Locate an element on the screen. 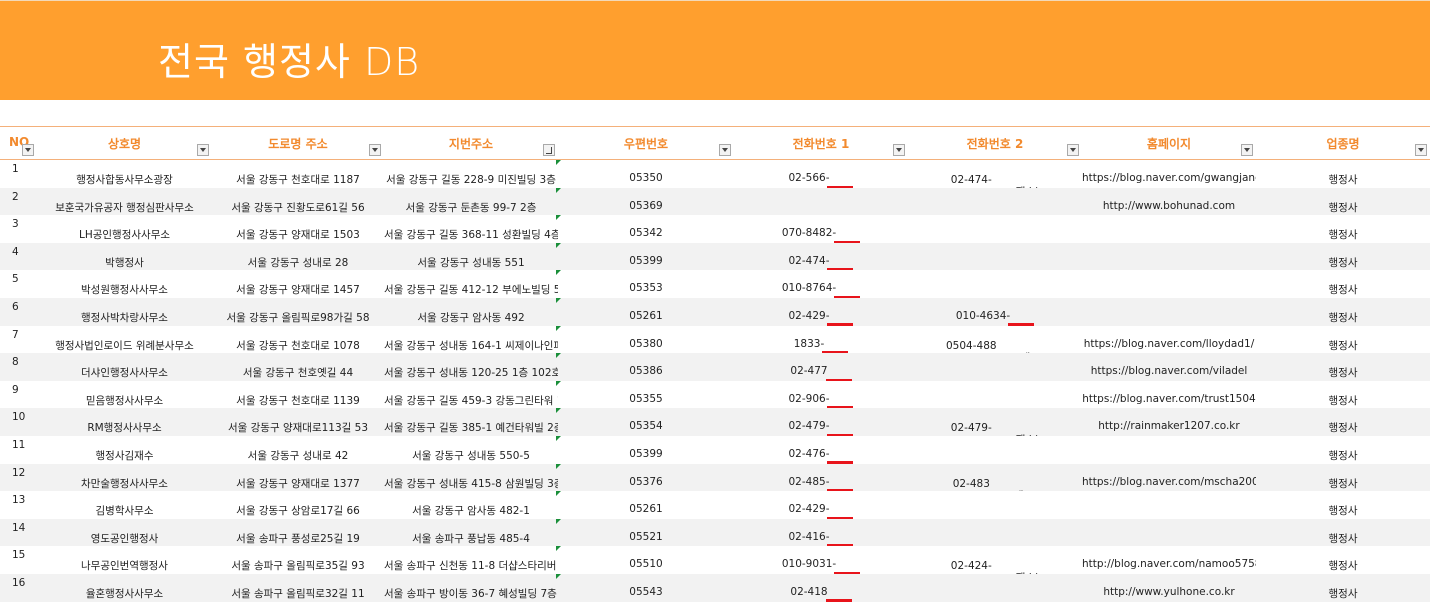 The width and height of the screenshot is (1430, 604). table-cell-tel1: 02-476- is located at coordinates (821, 450).